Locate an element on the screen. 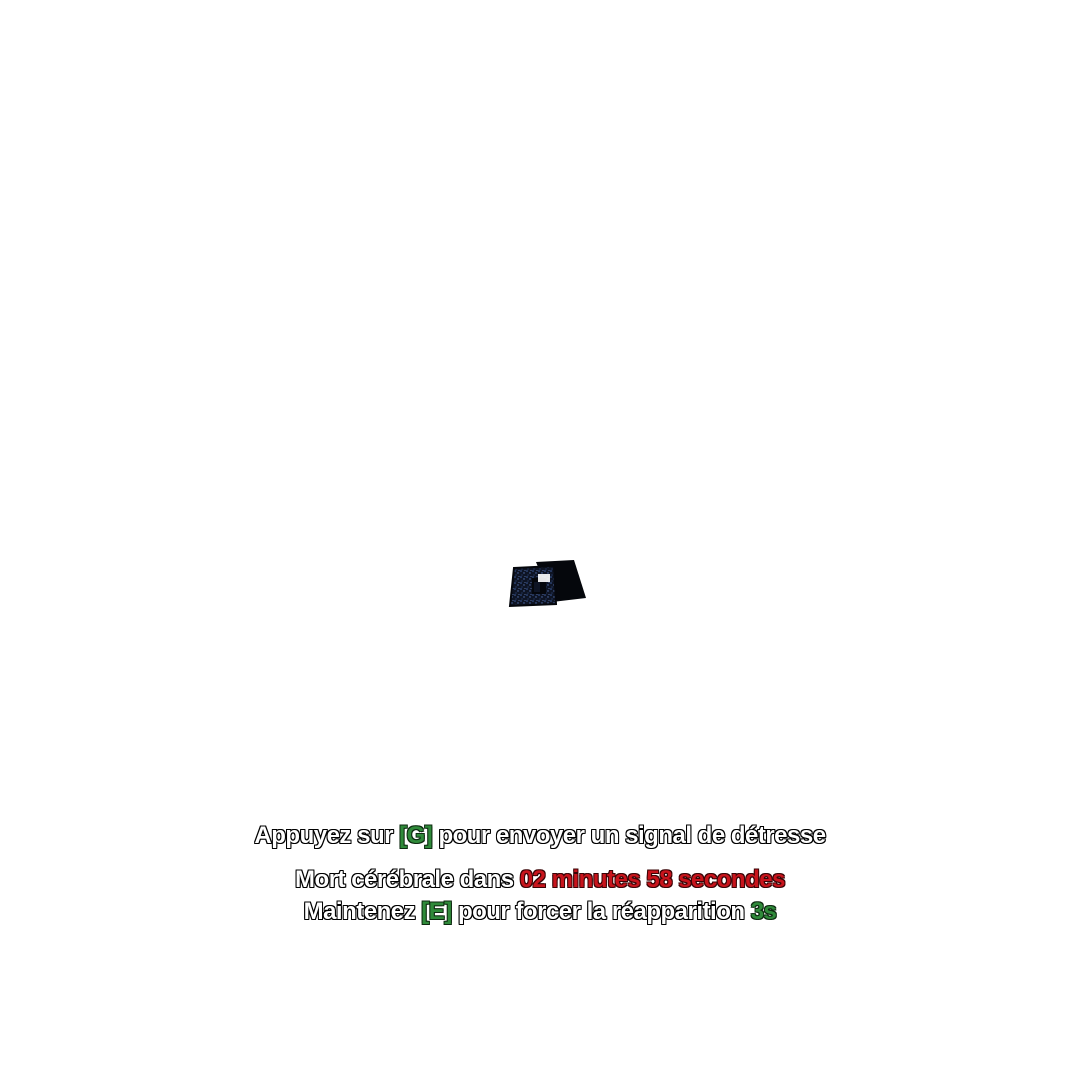 This screenshot has height=1080, width=1080. distress-prompt-suffix: pour envoyer un signal de détresse is located at coordinates (629, 835).